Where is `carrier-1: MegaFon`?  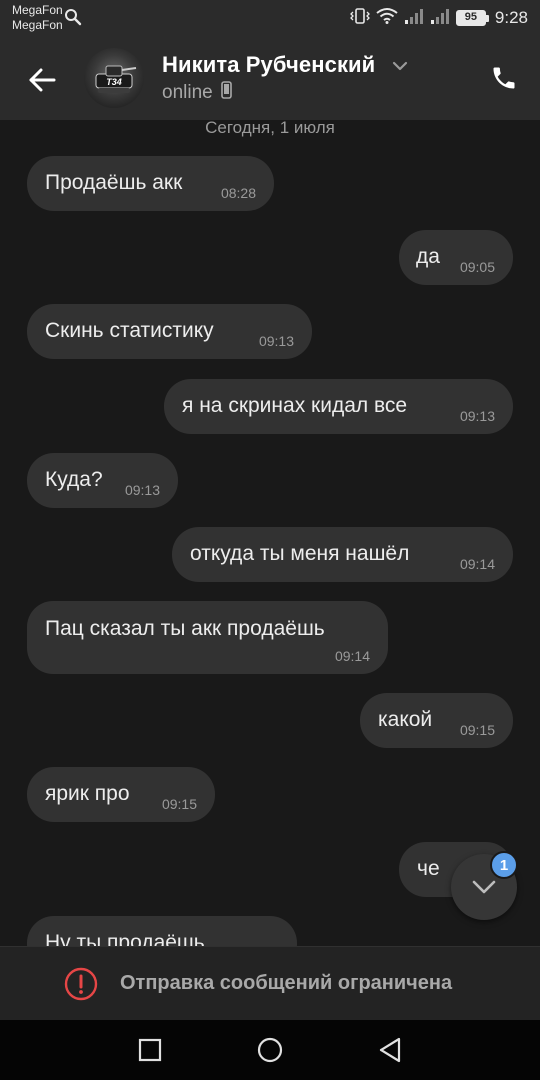
carrier-1: MegaFon is located at coordinates (37, 10).